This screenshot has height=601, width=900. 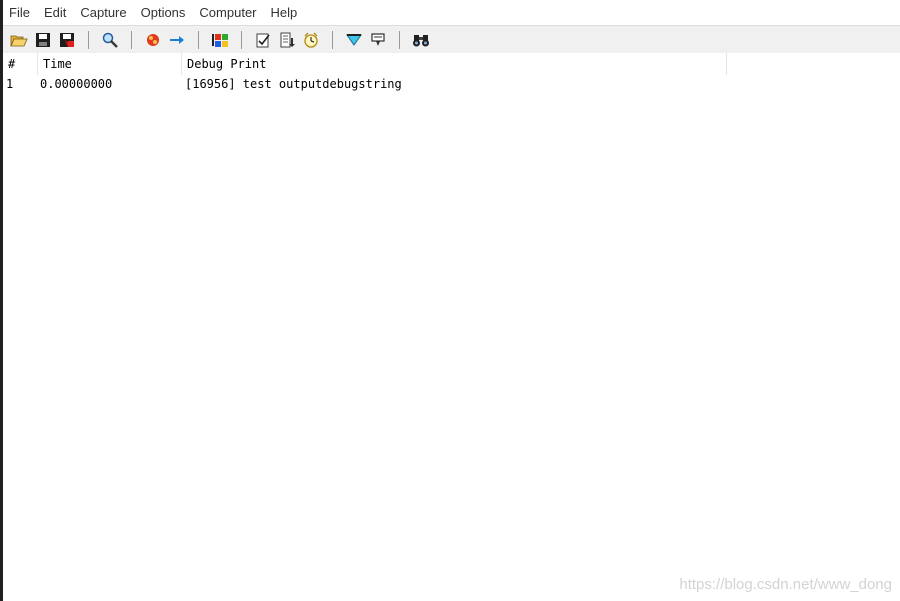 I want to click on list-header: # Time Debug Print, so click(x=451, y=64).